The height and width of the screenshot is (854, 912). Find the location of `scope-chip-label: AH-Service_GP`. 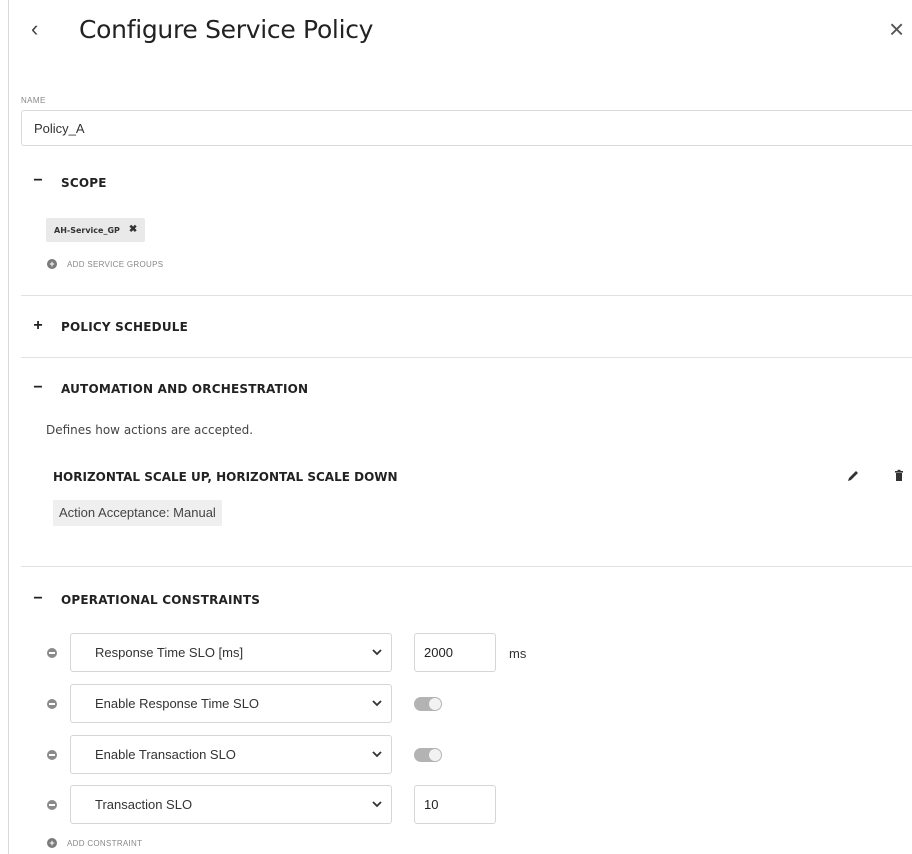

scope-chip-label: AH-Service_GP is located at coordinates (87, 230).